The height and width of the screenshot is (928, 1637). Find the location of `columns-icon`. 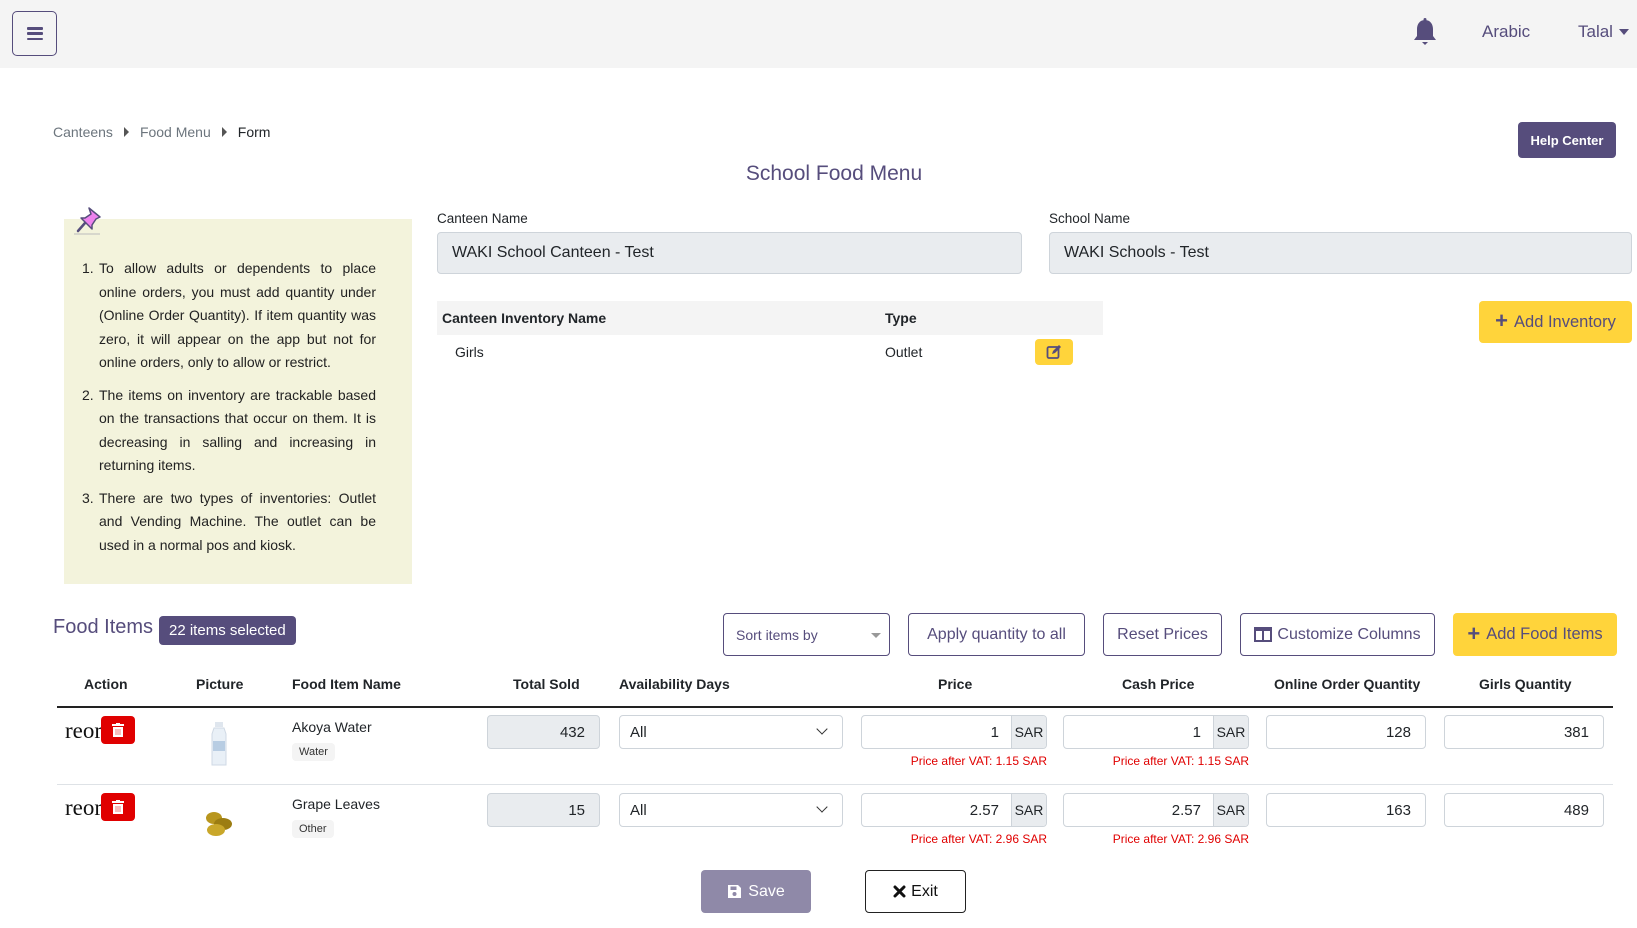

columns-icon is located at coordinates (1263, 634).